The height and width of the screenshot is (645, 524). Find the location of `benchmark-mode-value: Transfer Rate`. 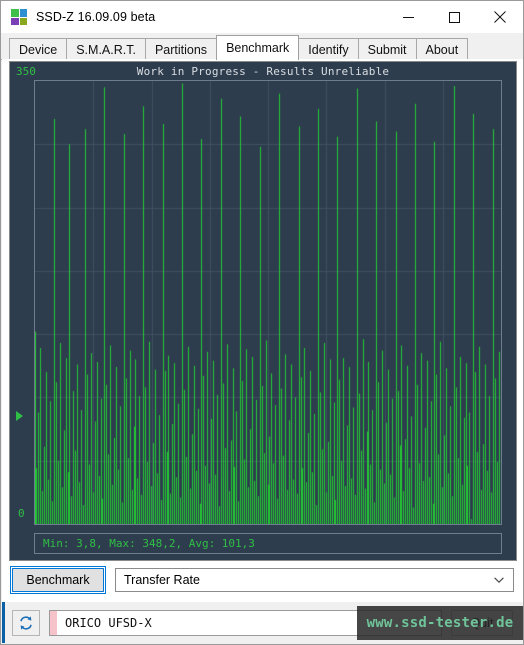

benchmark-mode-value: Transfer Rate is located at coordinates (162, 580).